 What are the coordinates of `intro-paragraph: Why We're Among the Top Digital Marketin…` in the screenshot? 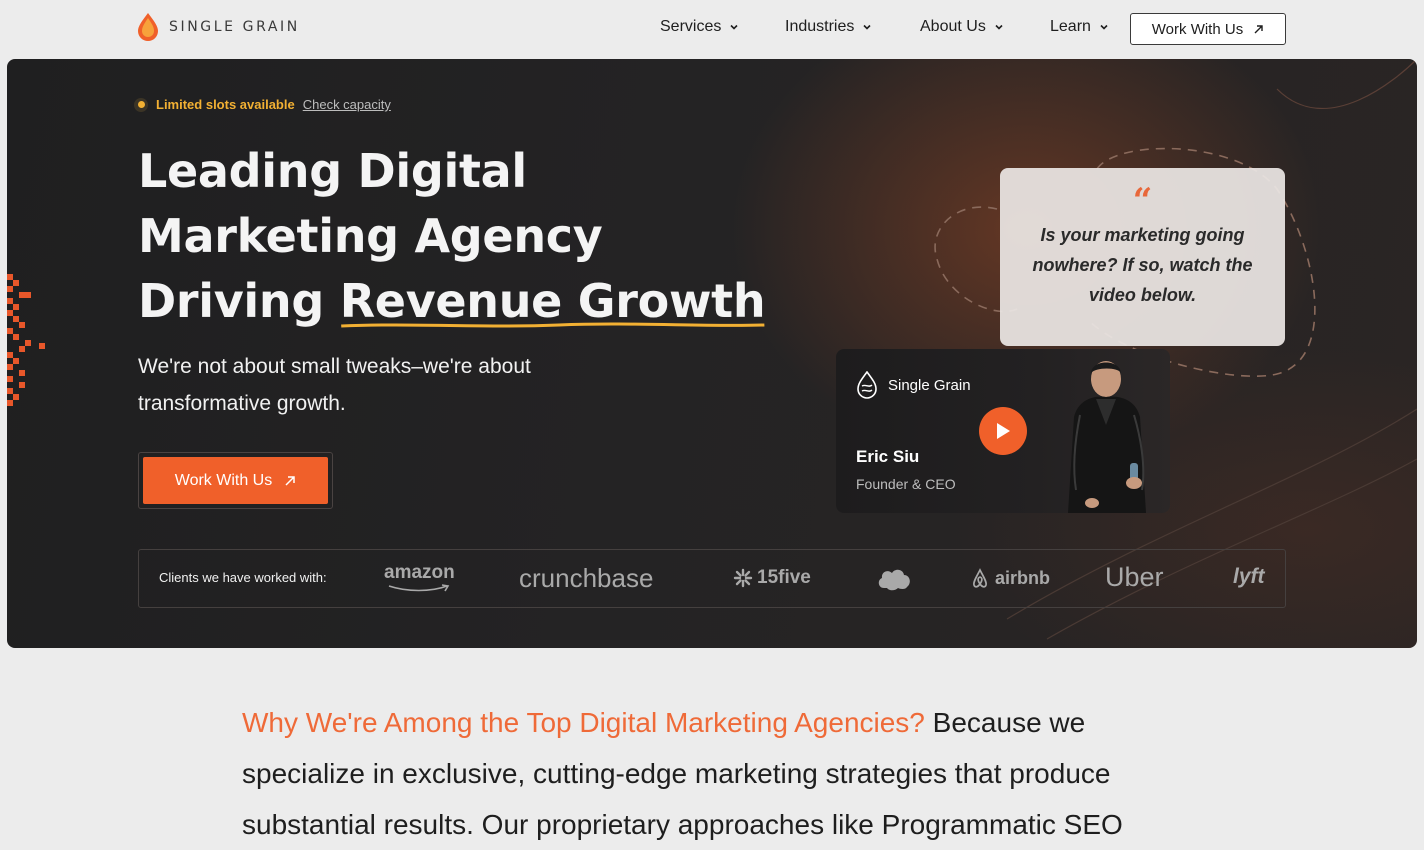 It's located at (722, 773).